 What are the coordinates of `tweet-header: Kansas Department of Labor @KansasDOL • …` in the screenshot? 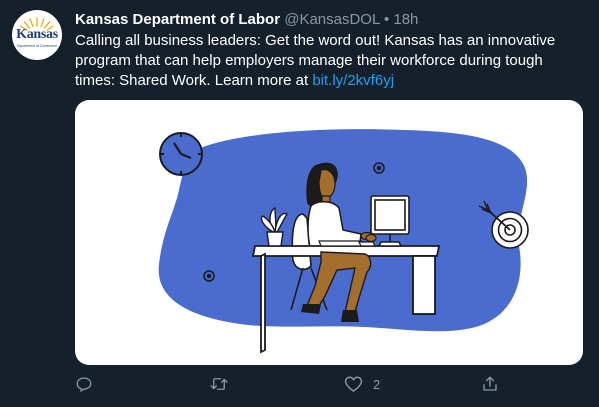 It's located at (246, 20).